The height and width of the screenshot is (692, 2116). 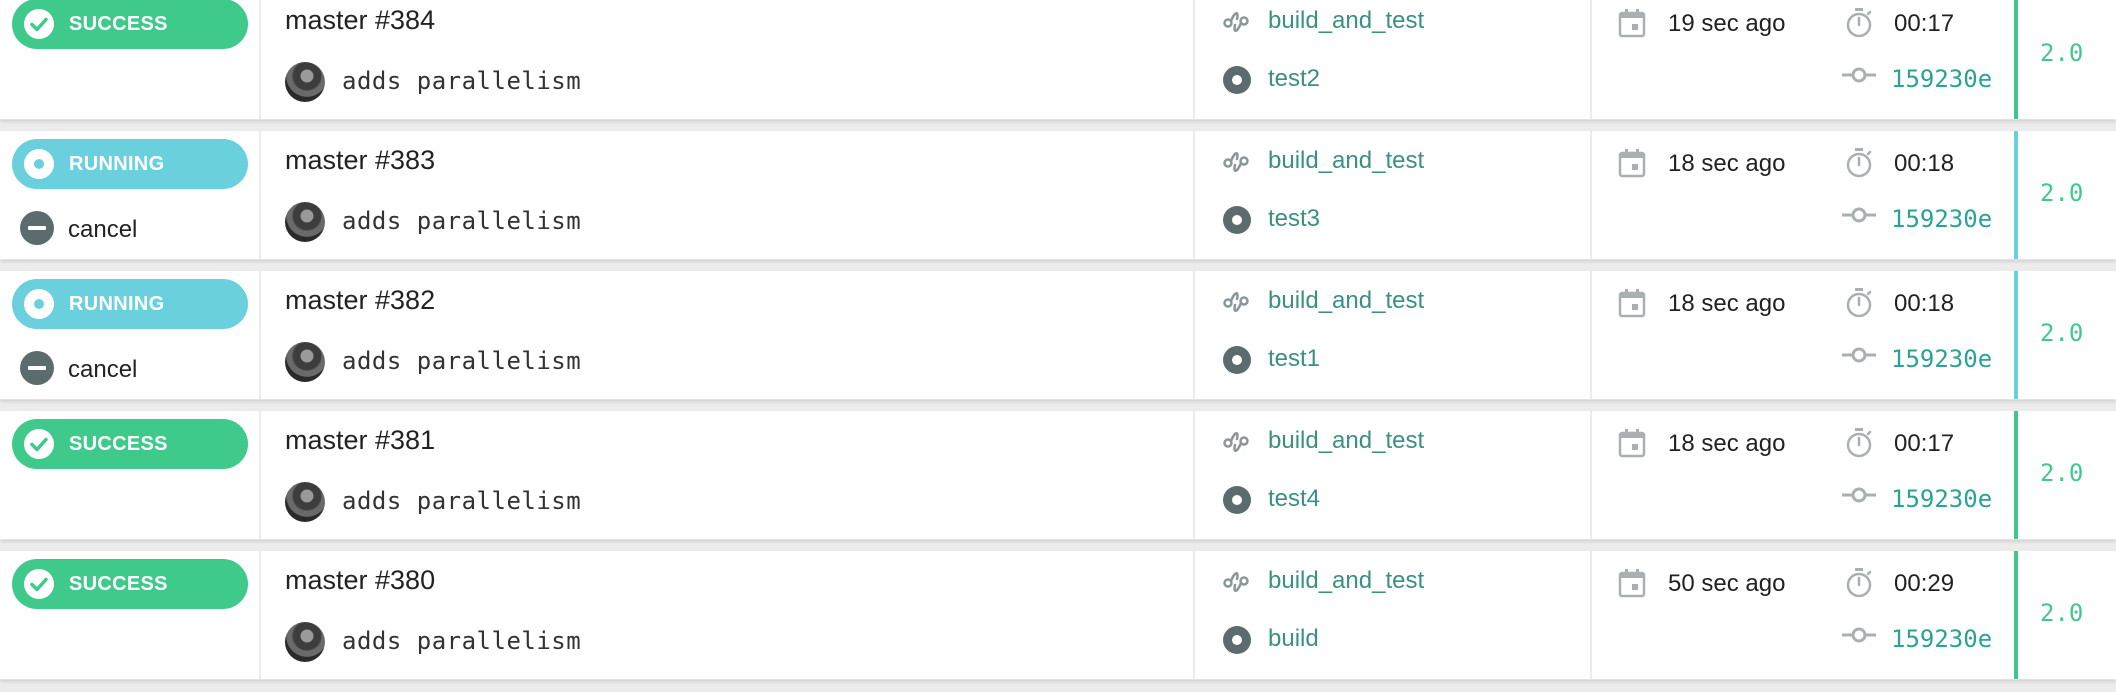 I want to click on build-title: master #384, so click(x=360, y=20).